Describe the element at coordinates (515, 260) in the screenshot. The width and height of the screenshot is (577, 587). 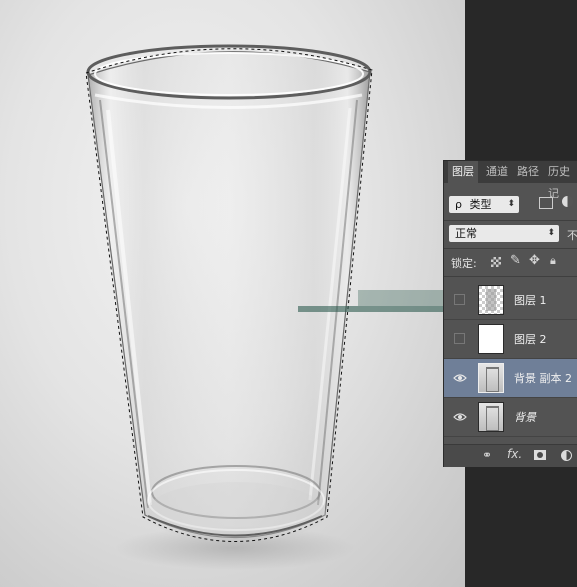
I see `lock-brush-icon: ✎` at that location.